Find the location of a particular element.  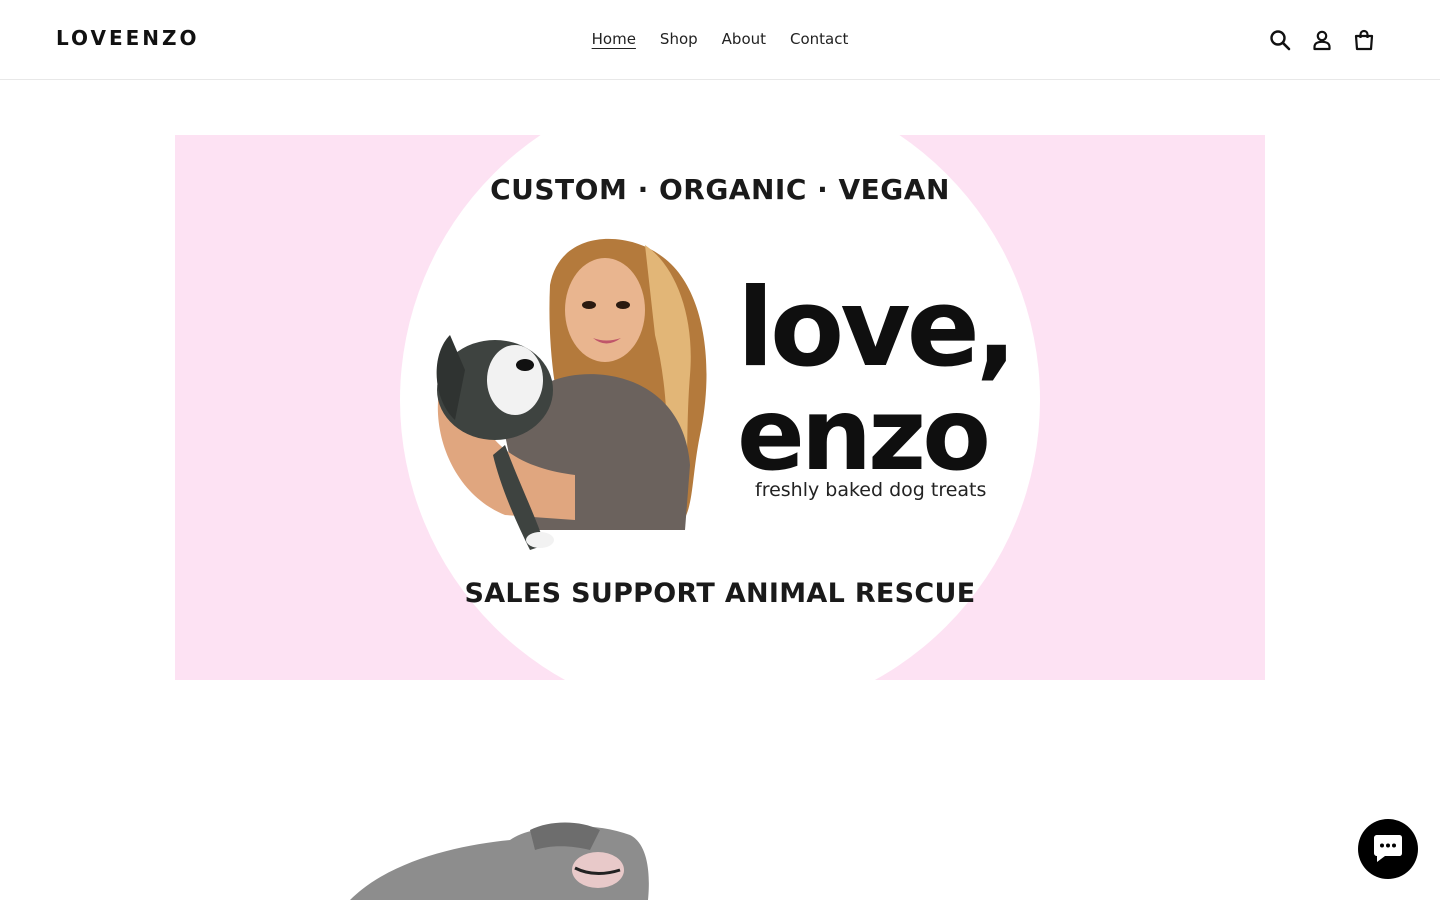

account-icon is located at coordinates (1322, 40).